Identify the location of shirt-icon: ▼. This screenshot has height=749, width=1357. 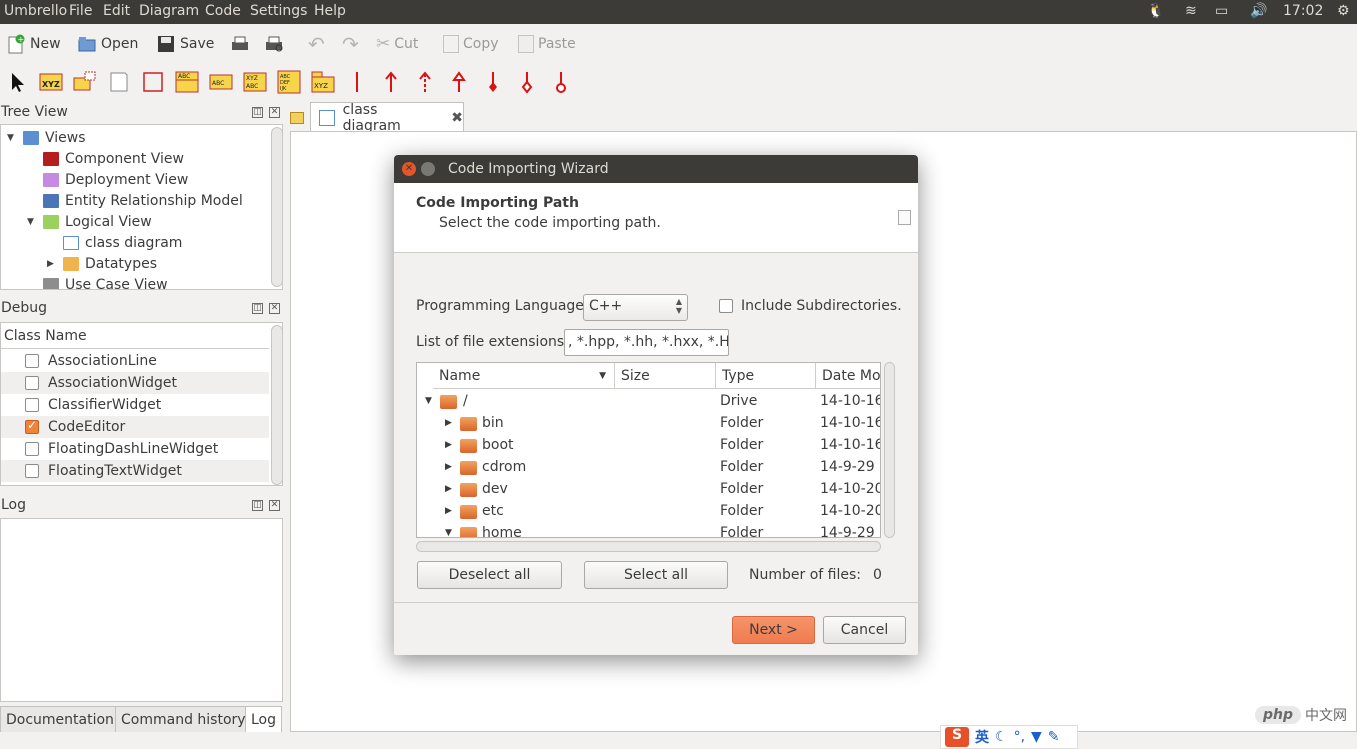
(1036, 737).